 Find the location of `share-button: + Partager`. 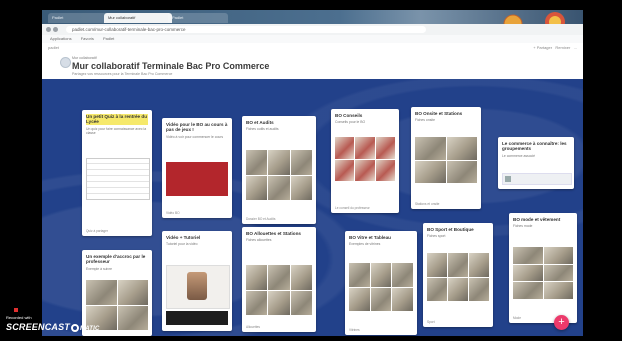

share-button: + Partager is located at coordinates (542, 47).